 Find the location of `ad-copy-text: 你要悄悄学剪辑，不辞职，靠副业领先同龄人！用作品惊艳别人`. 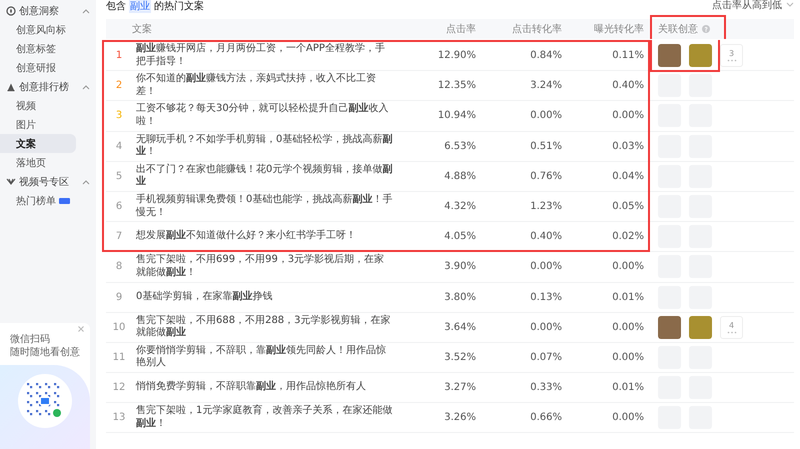

ad-copy-text: 你要悄悄学剪辑，不辞职，靠副业领先同龄人！用作品惊艳别人 is located at coordinates (261, 357).